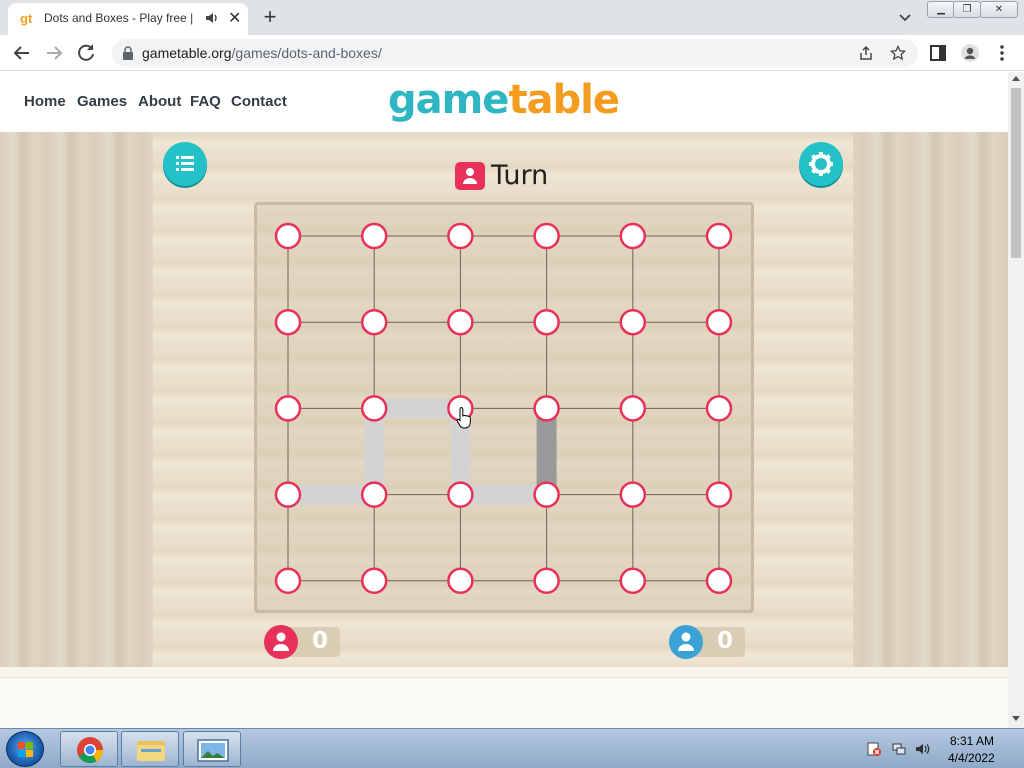  Describe the element at coordinates (234, 18) in the screenshot. I see `tab-close-icon: ✕` at that location.